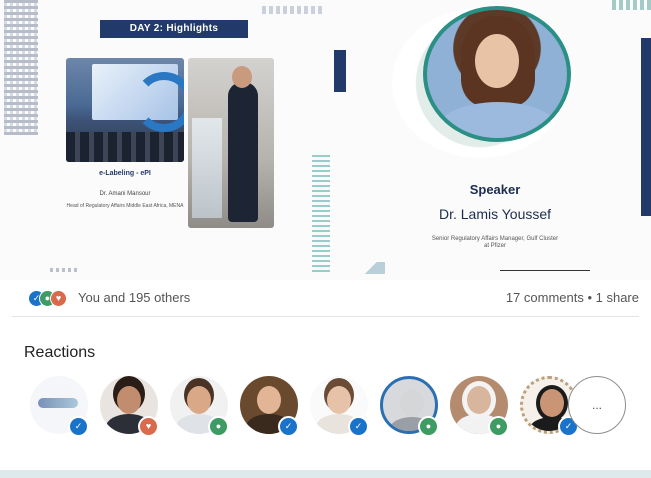 This screenshot has width=651, height=478. I want to click on reactions-heading: Reactions, so click(60, 352).